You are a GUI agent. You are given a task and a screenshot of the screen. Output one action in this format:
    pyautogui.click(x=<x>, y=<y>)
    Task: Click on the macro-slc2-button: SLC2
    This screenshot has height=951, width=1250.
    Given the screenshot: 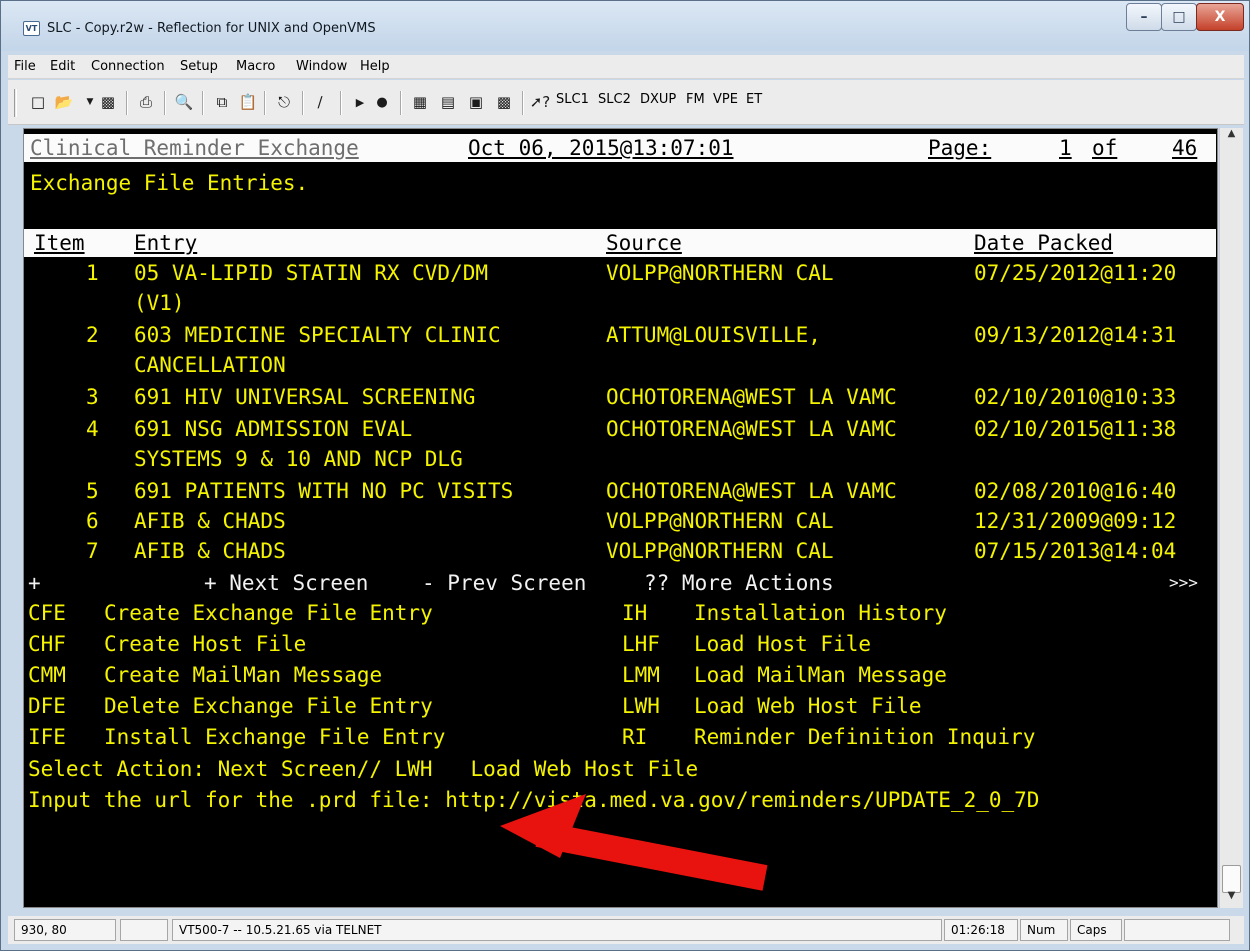 What is the action you would take?
    pyautogui.click(x=614, y=99)
    